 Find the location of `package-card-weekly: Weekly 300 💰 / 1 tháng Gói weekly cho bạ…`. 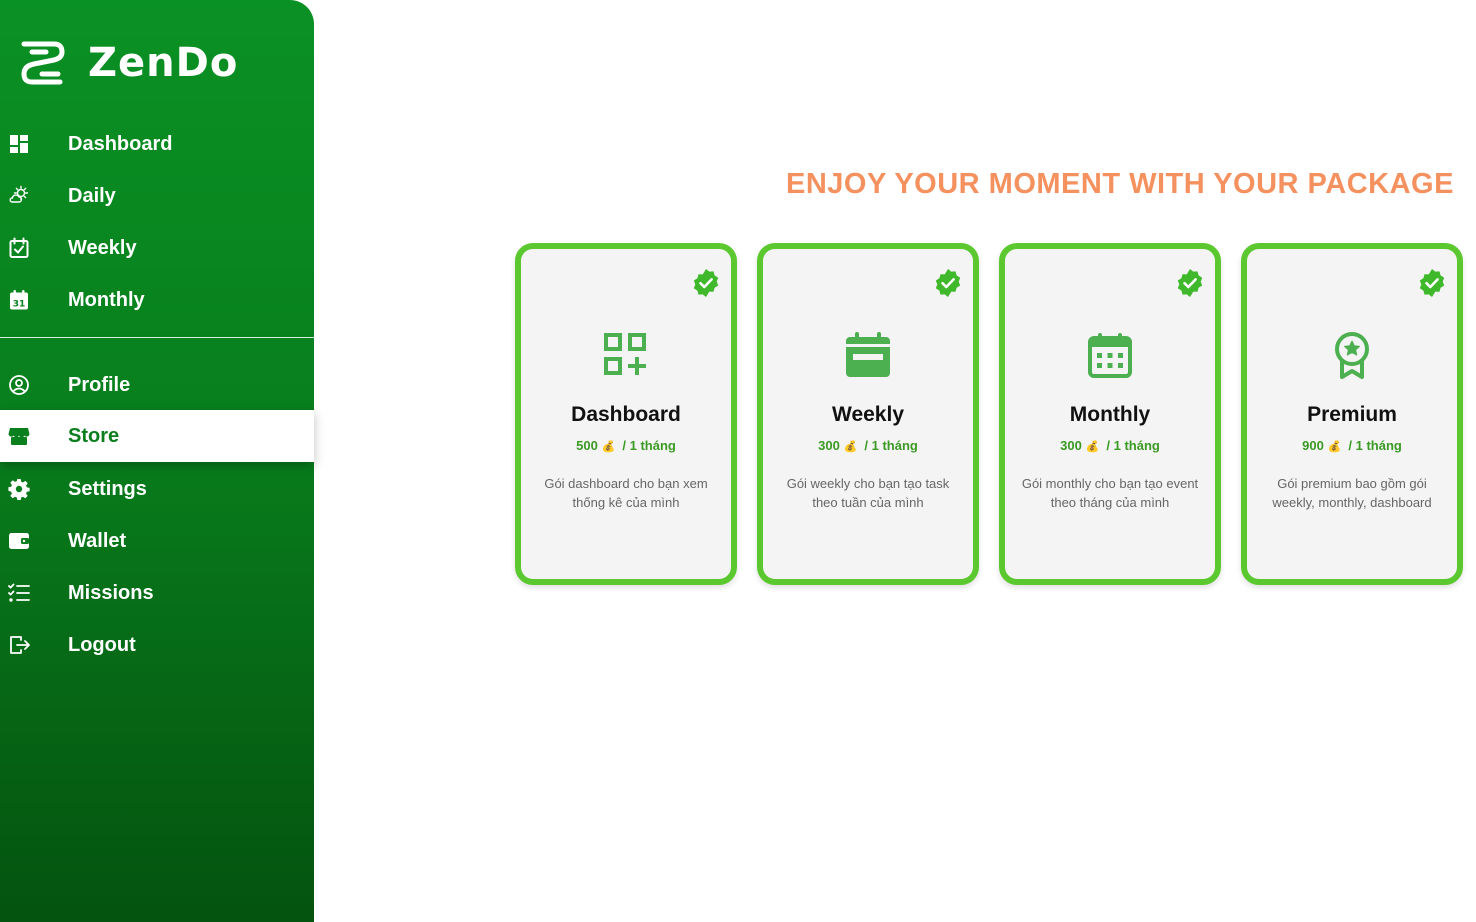

package-card-weekly: Weekly 300 💰 / 1 tháng Gói weekly cho bạ… is located at coordinates (868, 414).